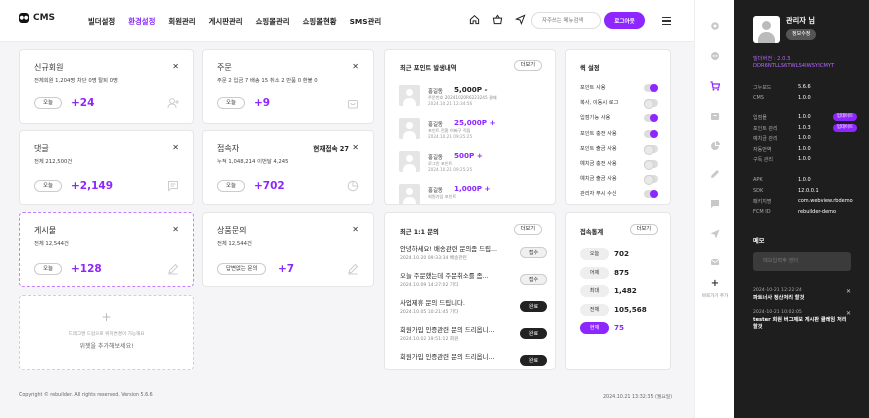 Image resolution: width=869 pixels, height=418 pixels. What do you see at coordinates (475, 122) in the screenshot?
I see `point-amount: 25,000P +` at bounding box center [475, 122].